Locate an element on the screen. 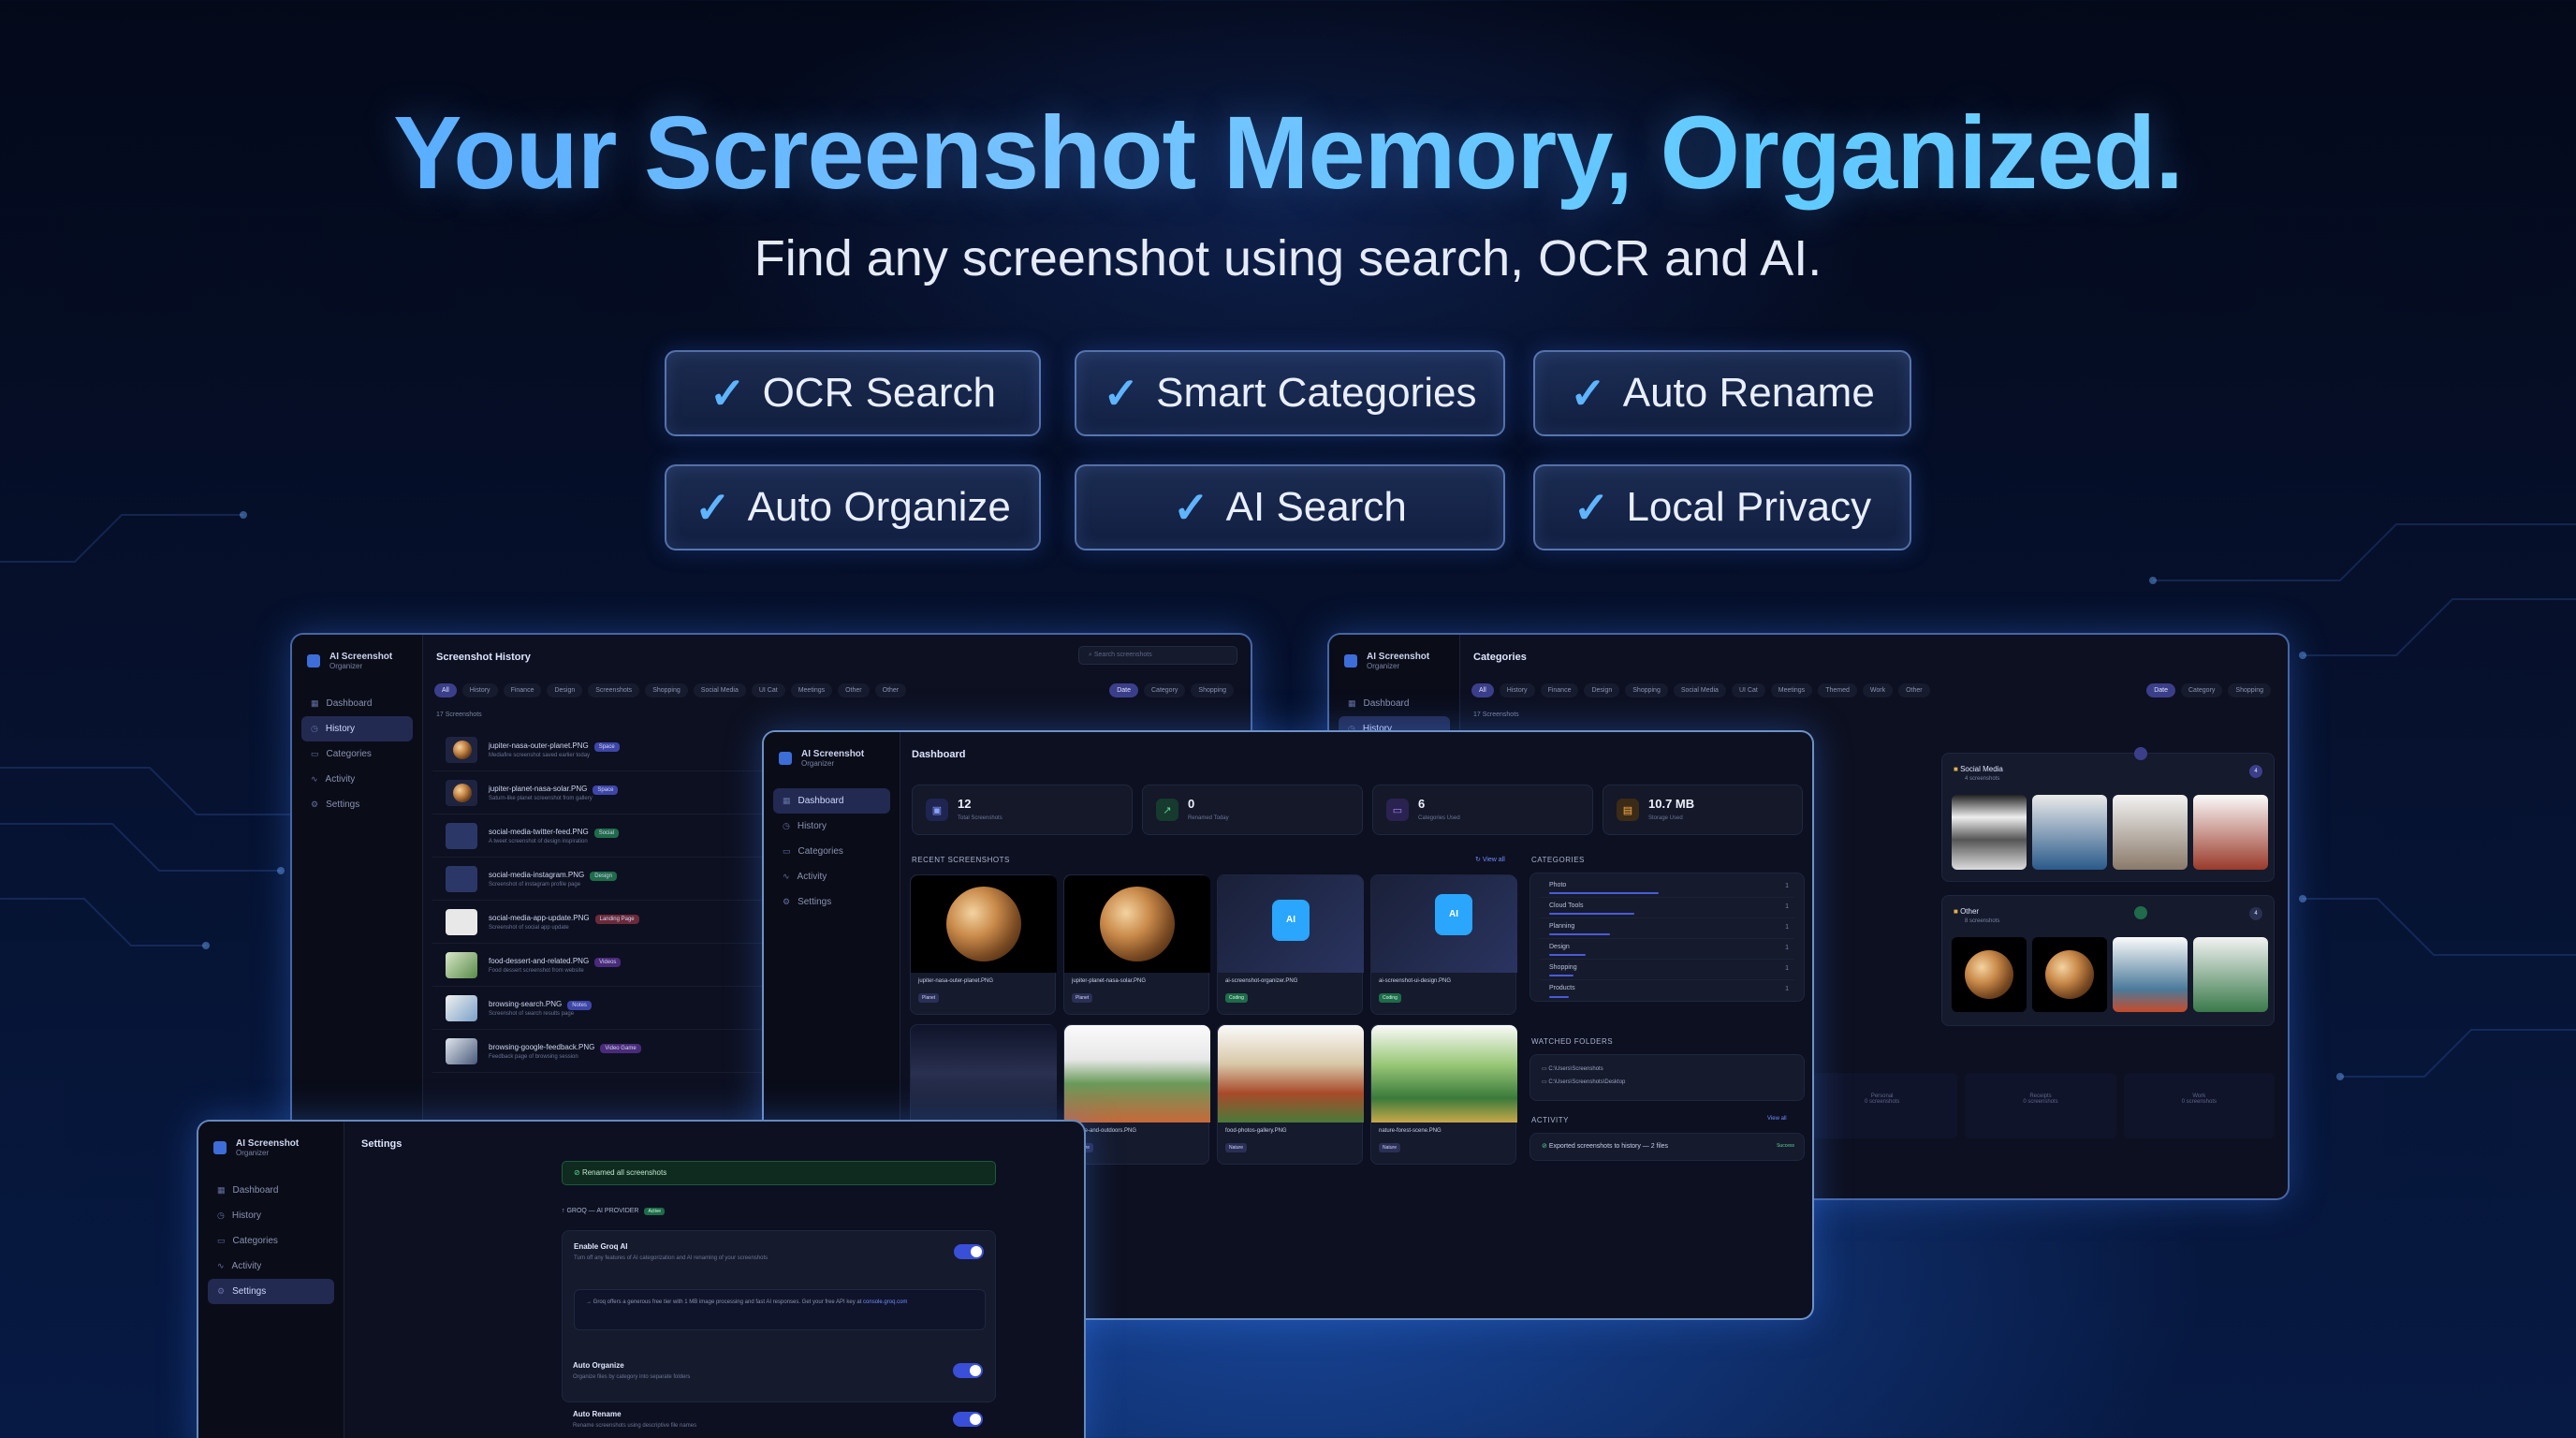  screenshot-card: nature-forest-scene.PNG Nature is located at coordinates (1443, 1094).